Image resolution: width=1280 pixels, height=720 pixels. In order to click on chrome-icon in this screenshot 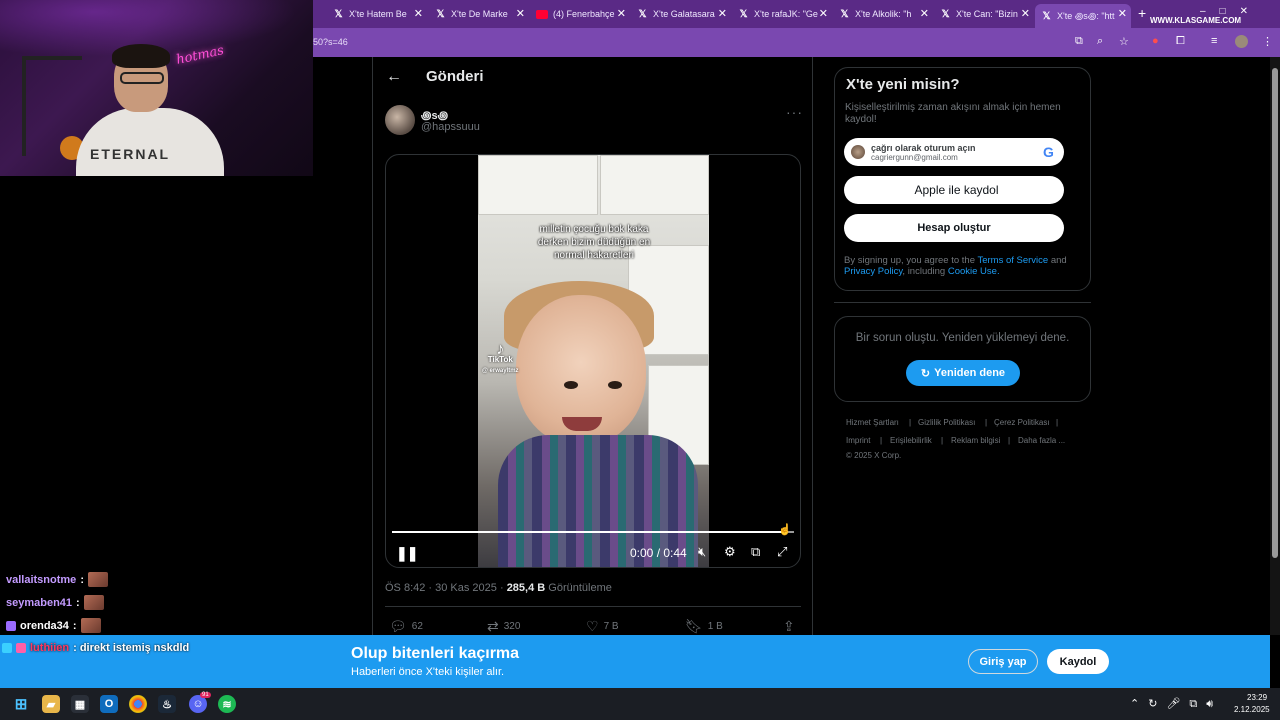, I will do `click(138, 704)`.